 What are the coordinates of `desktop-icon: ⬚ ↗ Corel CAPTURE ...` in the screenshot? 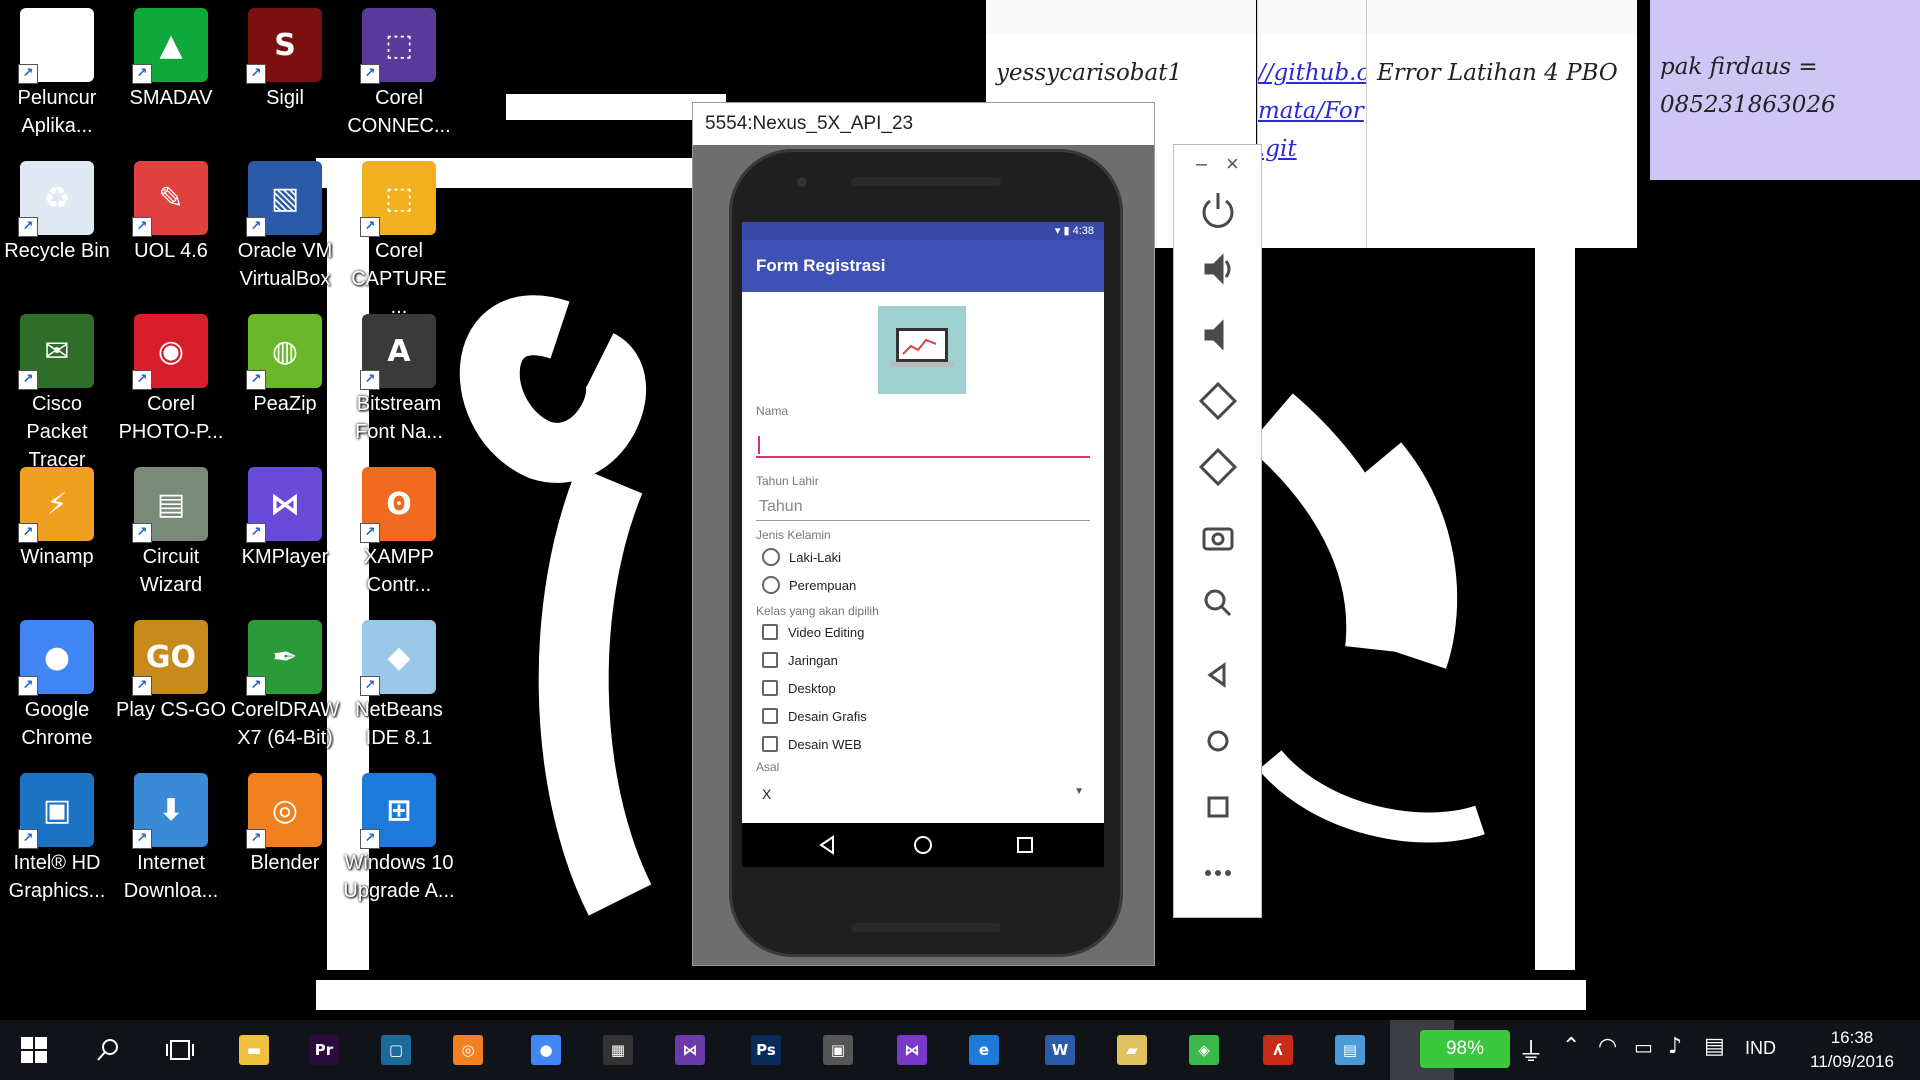 It's located at (399, 235).